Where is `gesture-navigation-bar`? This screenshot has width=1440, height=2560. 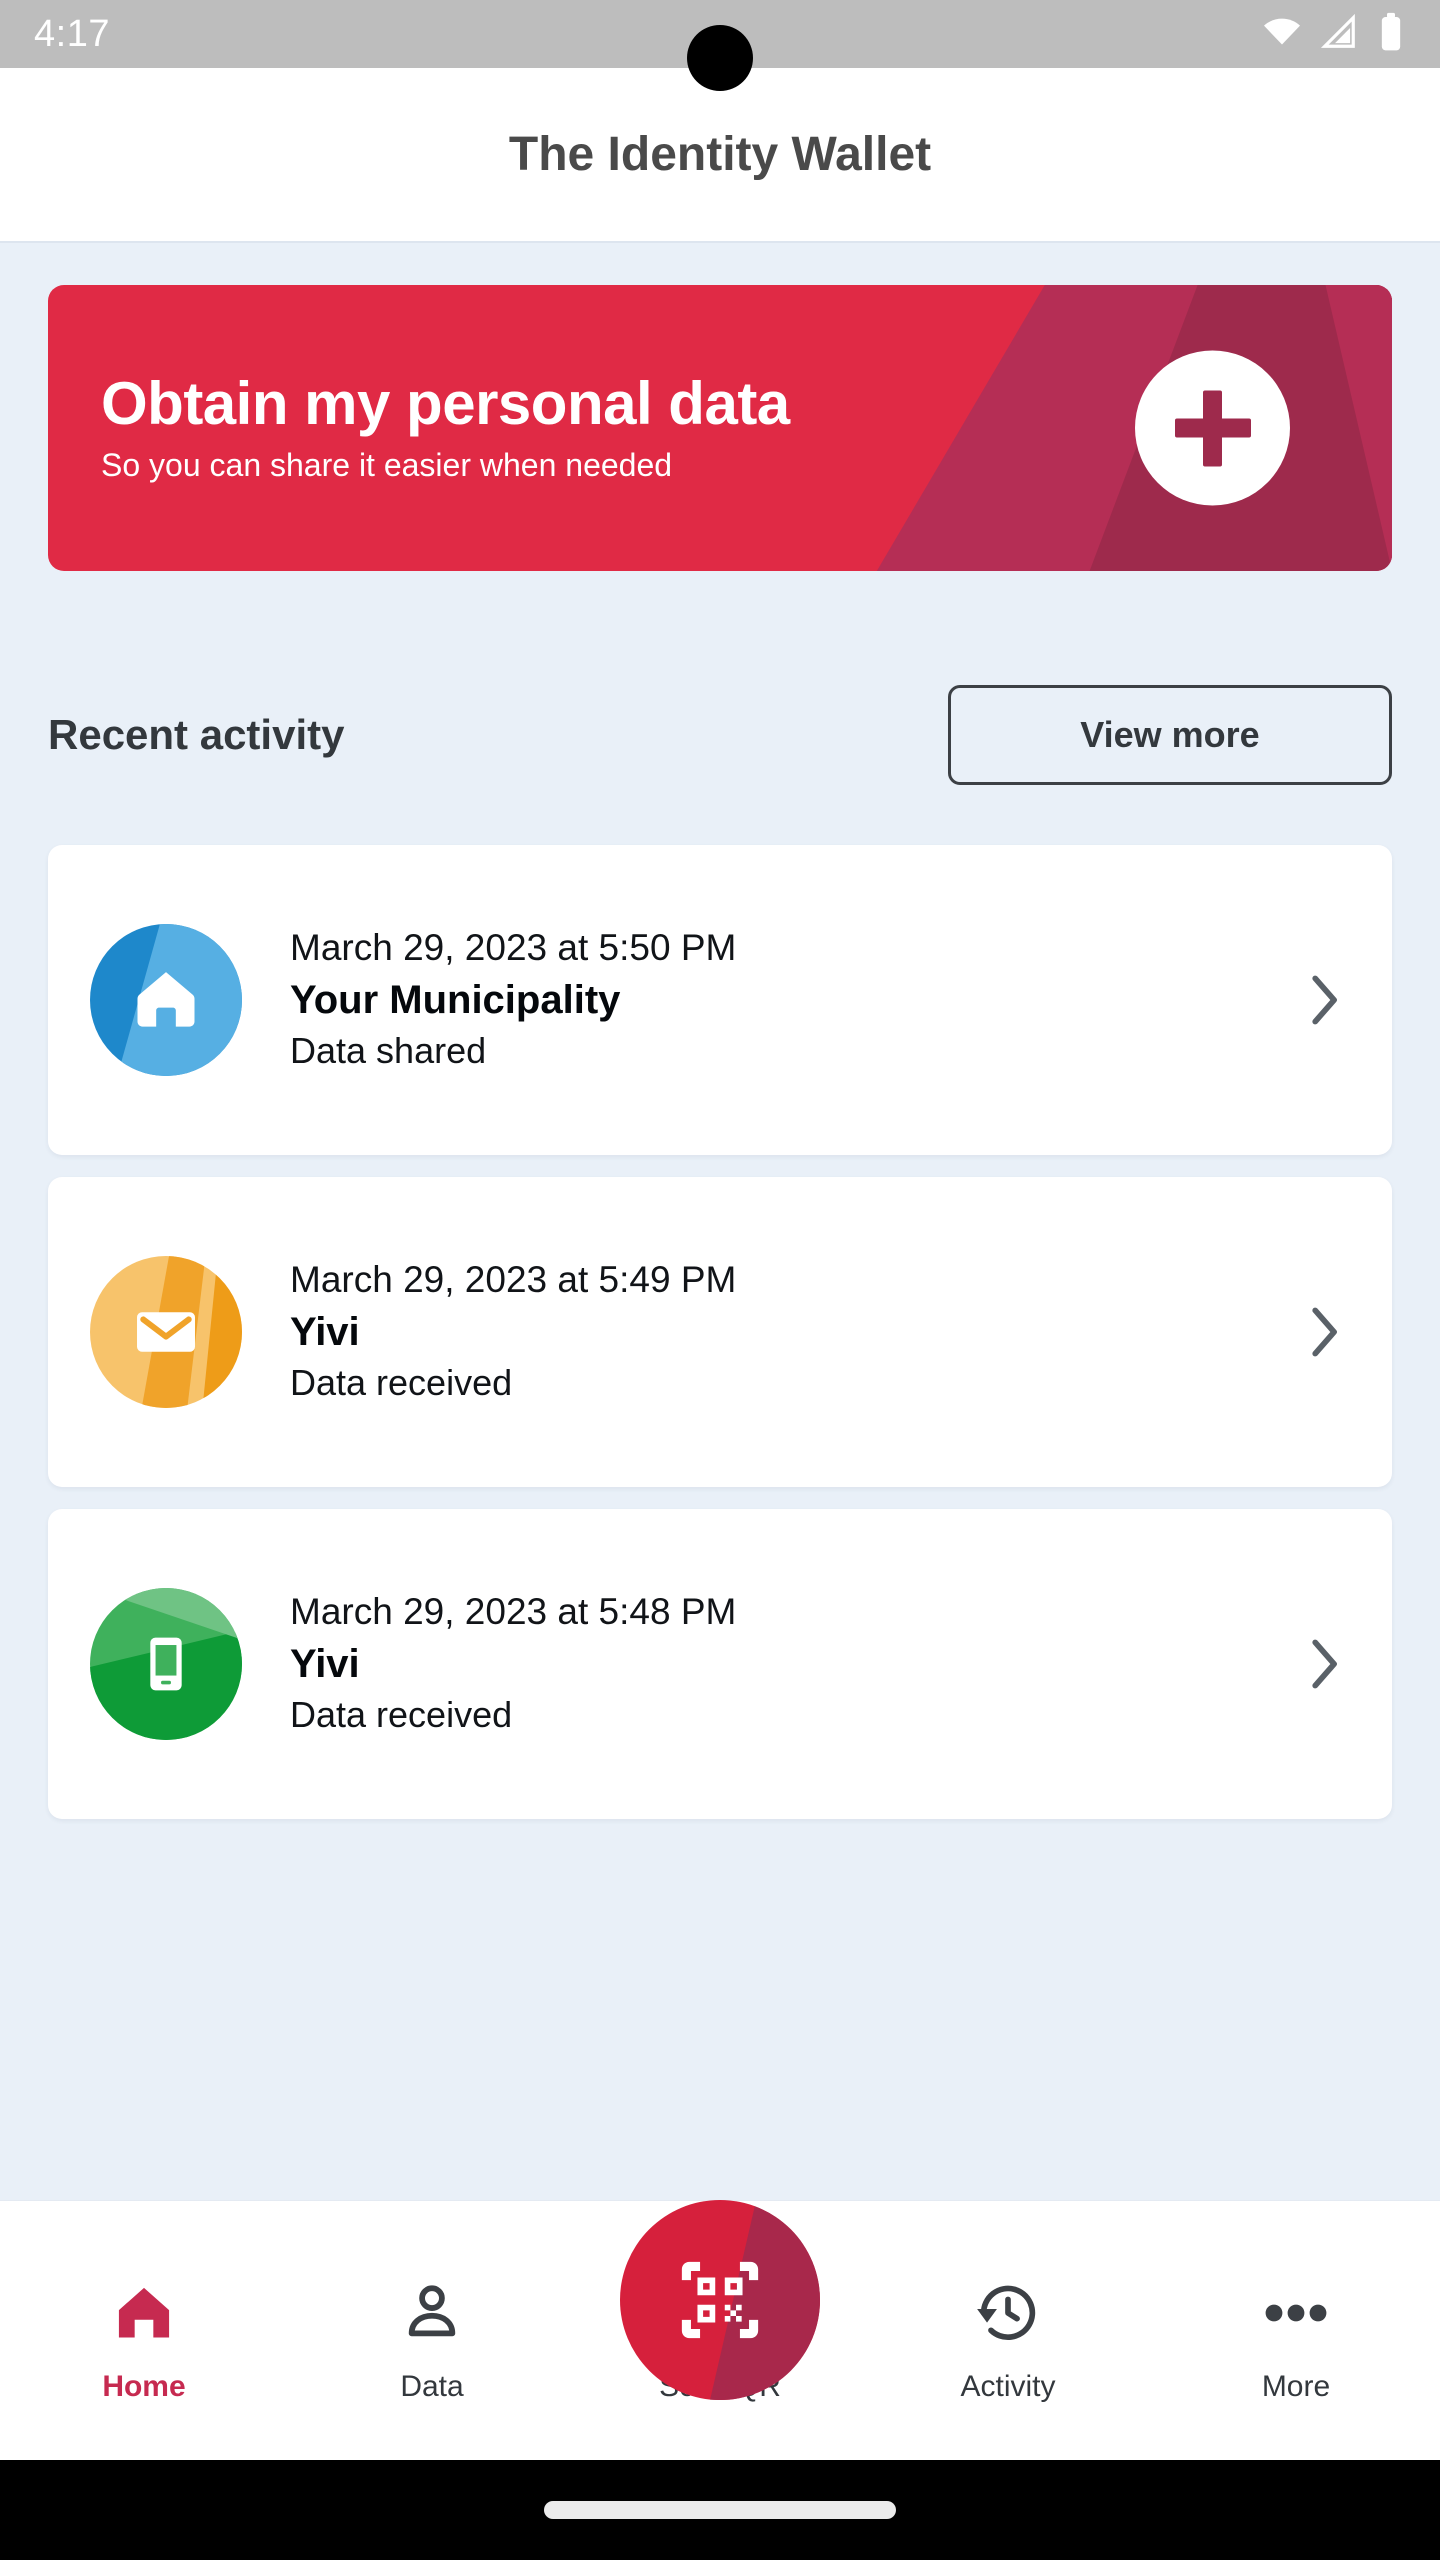
gesture-navigation-bar is located at coordinates (720, 2510).